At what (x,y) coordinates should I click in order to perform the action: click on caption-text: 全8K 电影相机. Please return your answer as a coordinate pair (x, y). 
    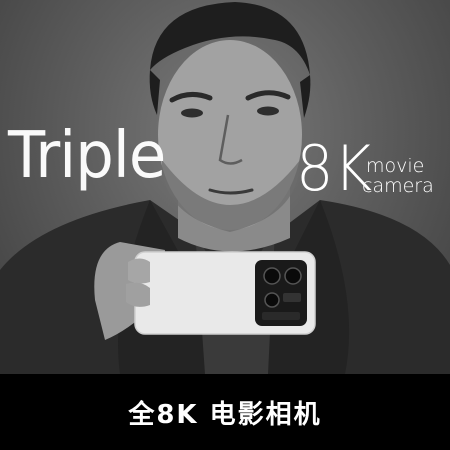
    Looking at the image, I should click on (225, 414).